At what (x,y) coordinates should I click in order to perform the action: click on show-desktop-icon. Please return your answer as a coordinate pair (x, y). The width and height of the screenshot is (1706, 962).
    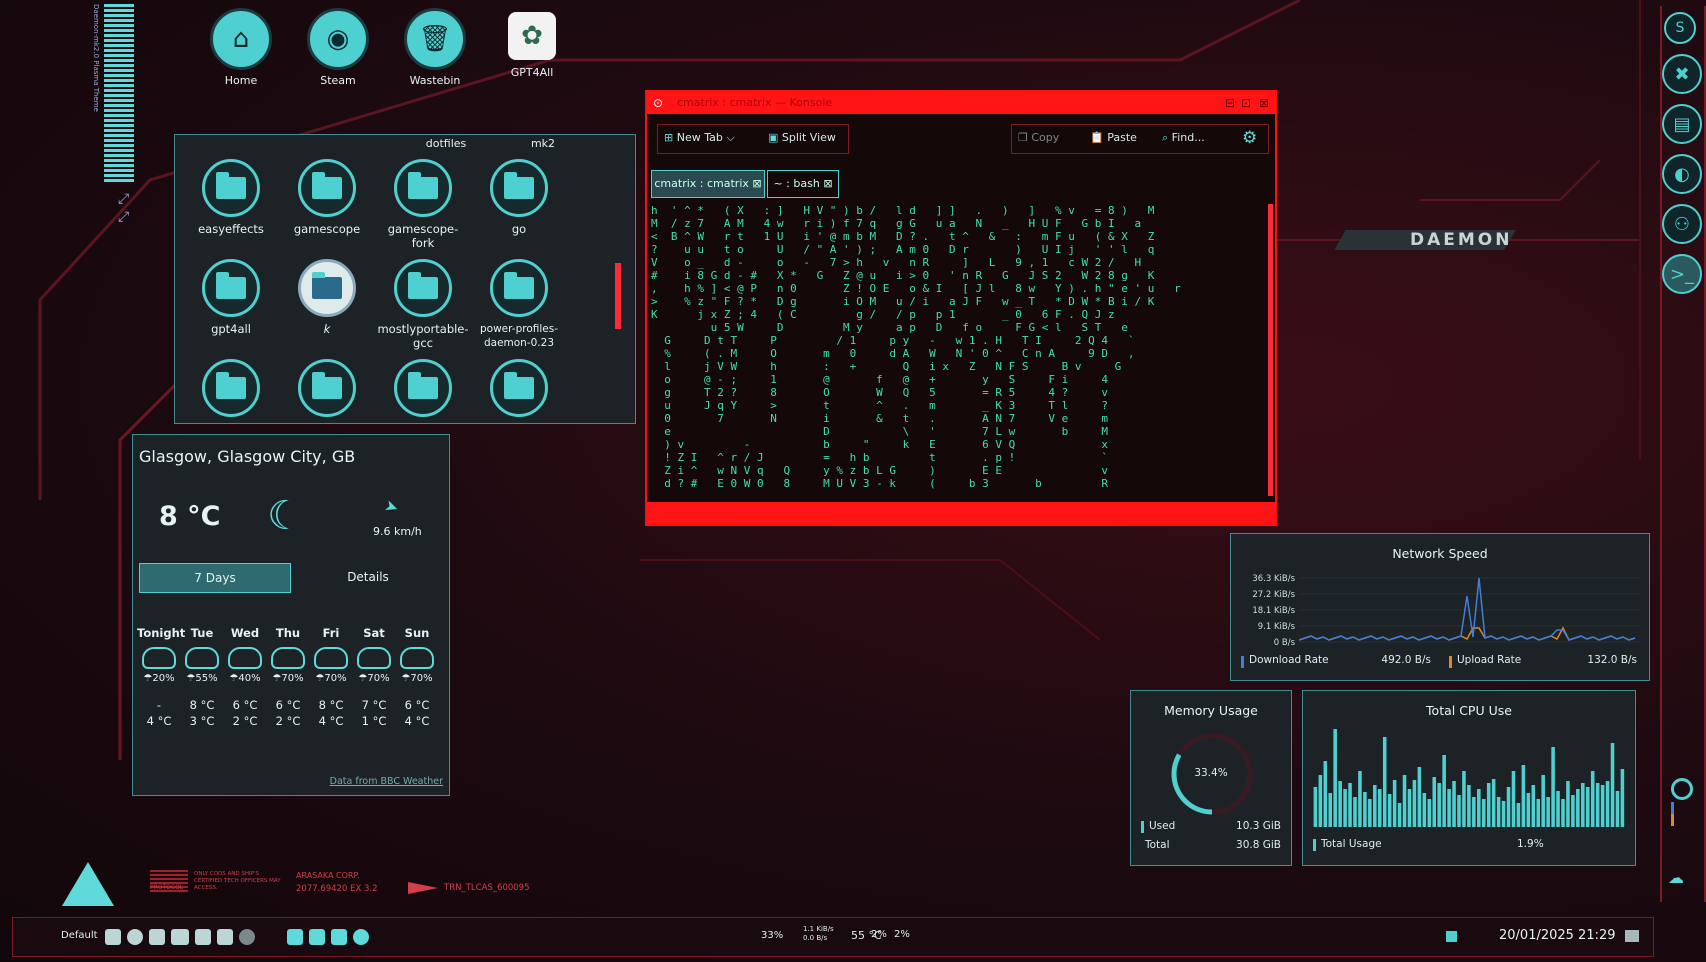
    Looking at the image, I should click on (1632, 936).